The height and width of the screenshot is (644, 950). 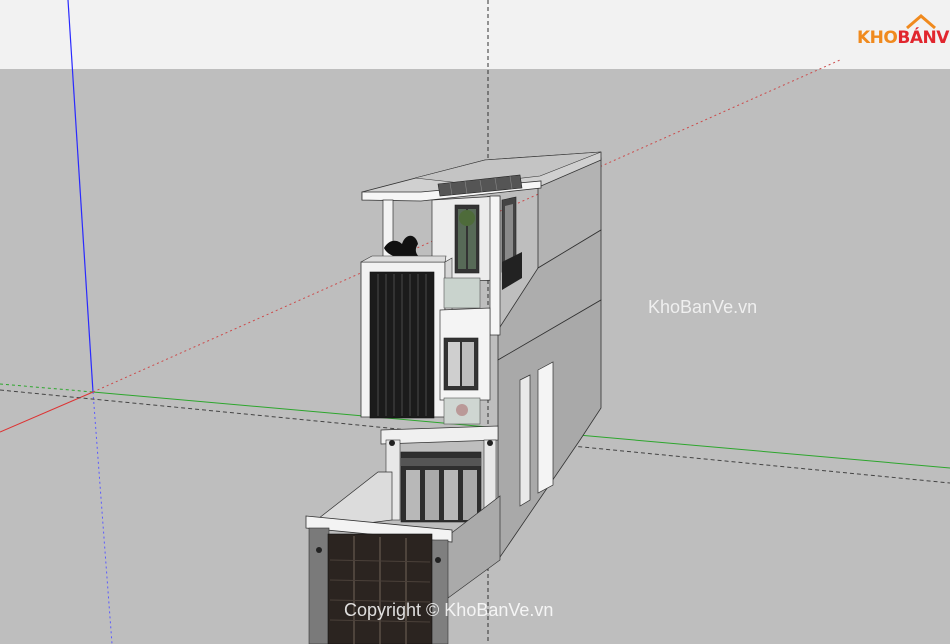 I want to click on watermark-side: KhoBanVe.vn, so click(x=703, y=307).